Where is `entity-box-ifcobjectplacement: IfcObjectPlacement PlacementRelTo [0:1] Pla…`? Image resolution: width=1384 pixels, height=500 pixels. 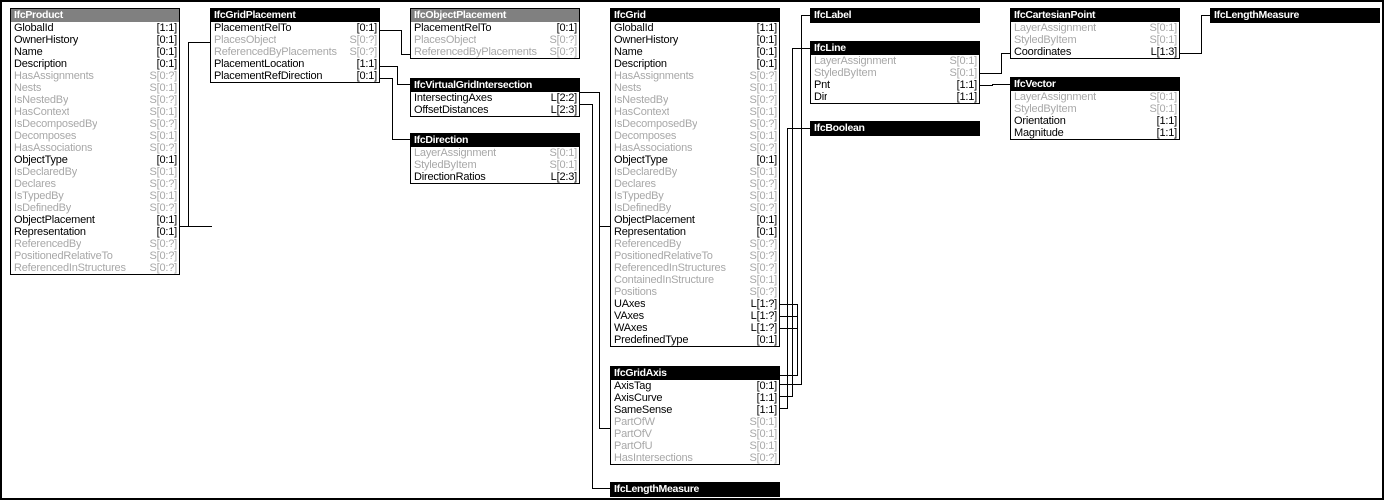
entity-box-ifcobjectplacement: IfcObjectPlacement PlacementRelTo [0:1] Pla… is located at coordinates (495, 33).